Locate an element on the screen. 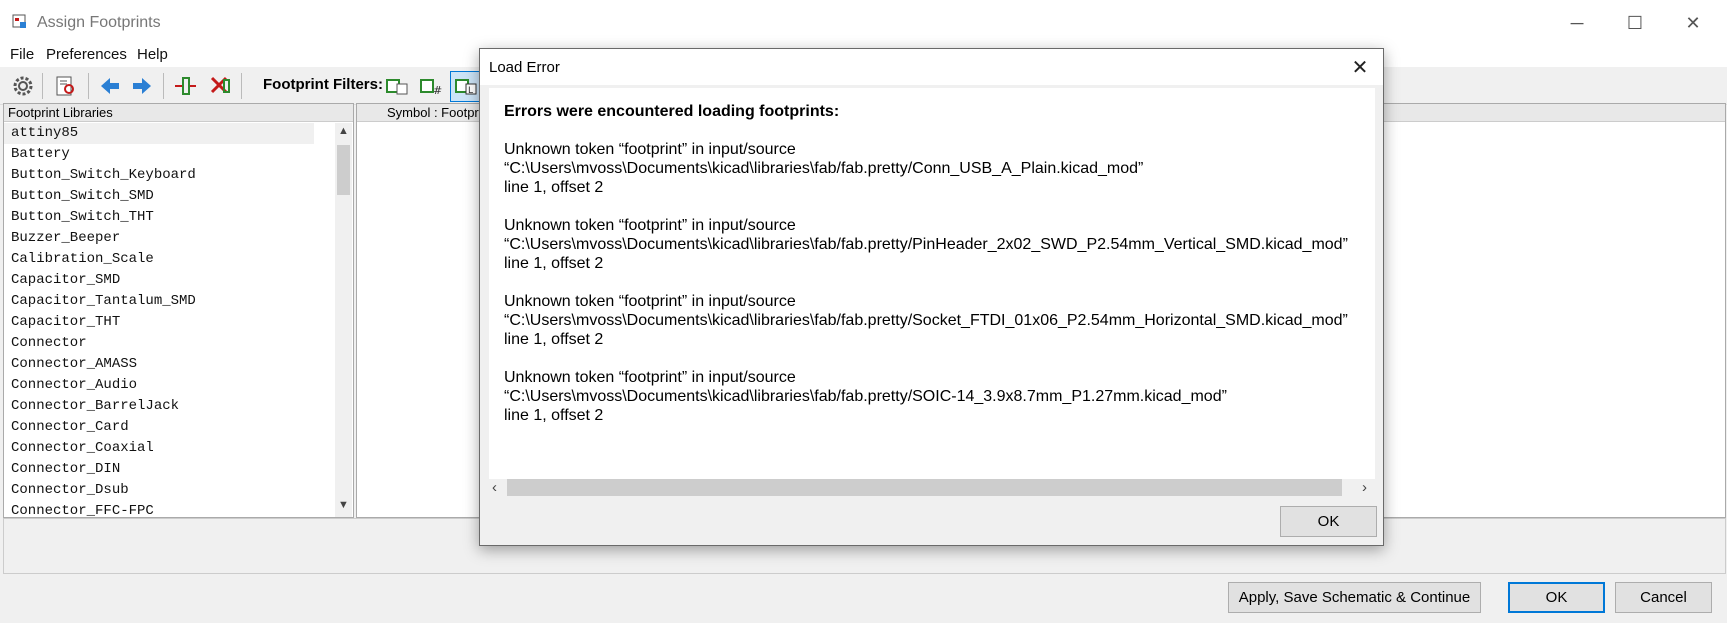  maximize-button: ☐ is located at coordinates (1635, 23).